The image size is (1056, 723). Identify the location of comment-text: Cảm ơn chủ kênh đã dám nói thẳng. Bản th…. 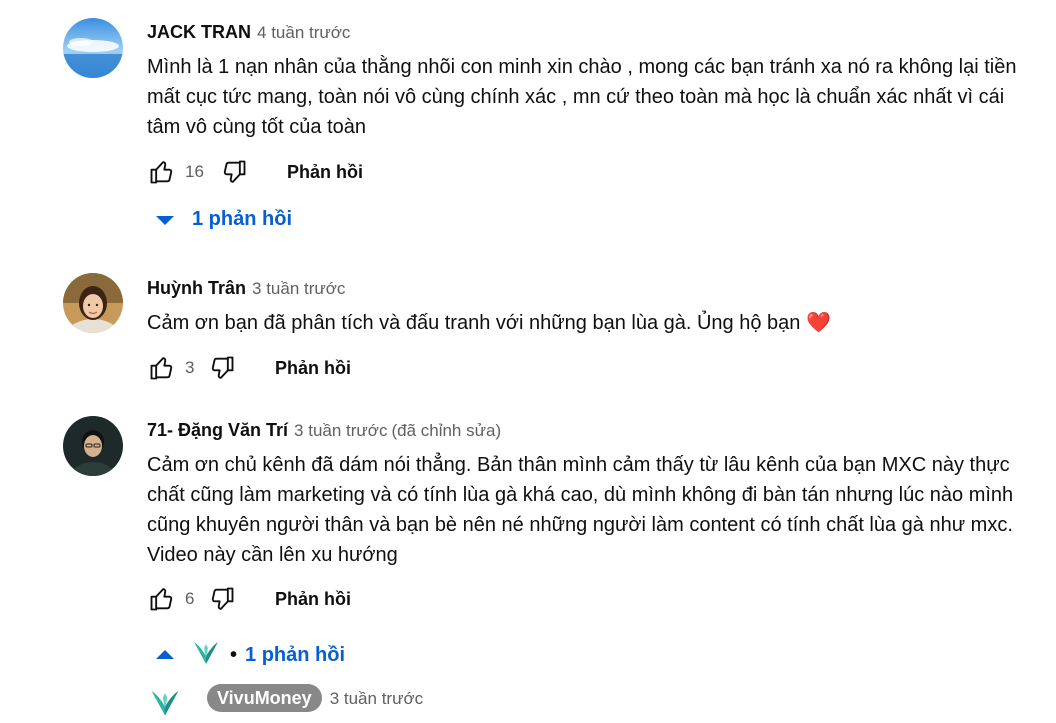
(580, 510).